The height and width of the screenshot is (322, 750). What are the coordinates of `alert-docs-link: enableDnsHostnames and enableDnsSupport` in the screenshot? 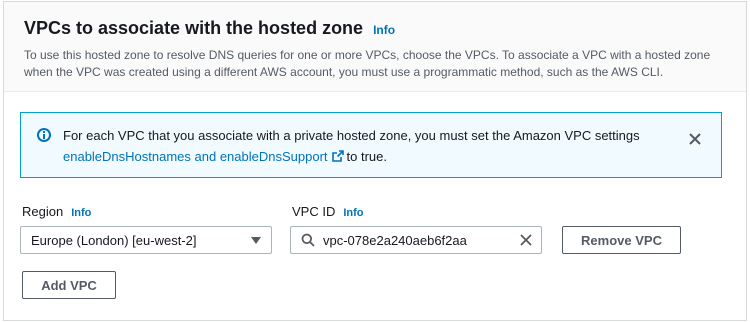 It's located at (205, 156).